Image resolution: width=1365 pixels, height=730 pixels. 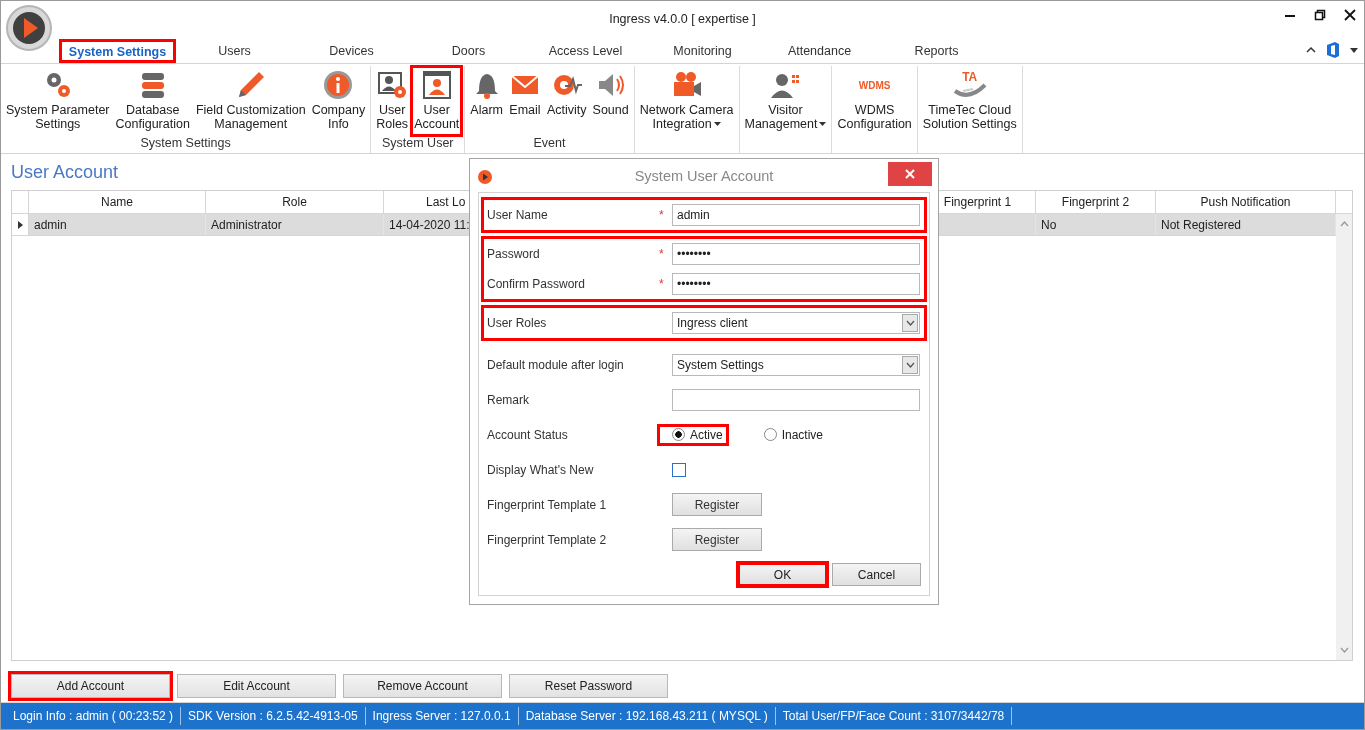 I want to click on field-label: Remark, so click(x=508, y=399).